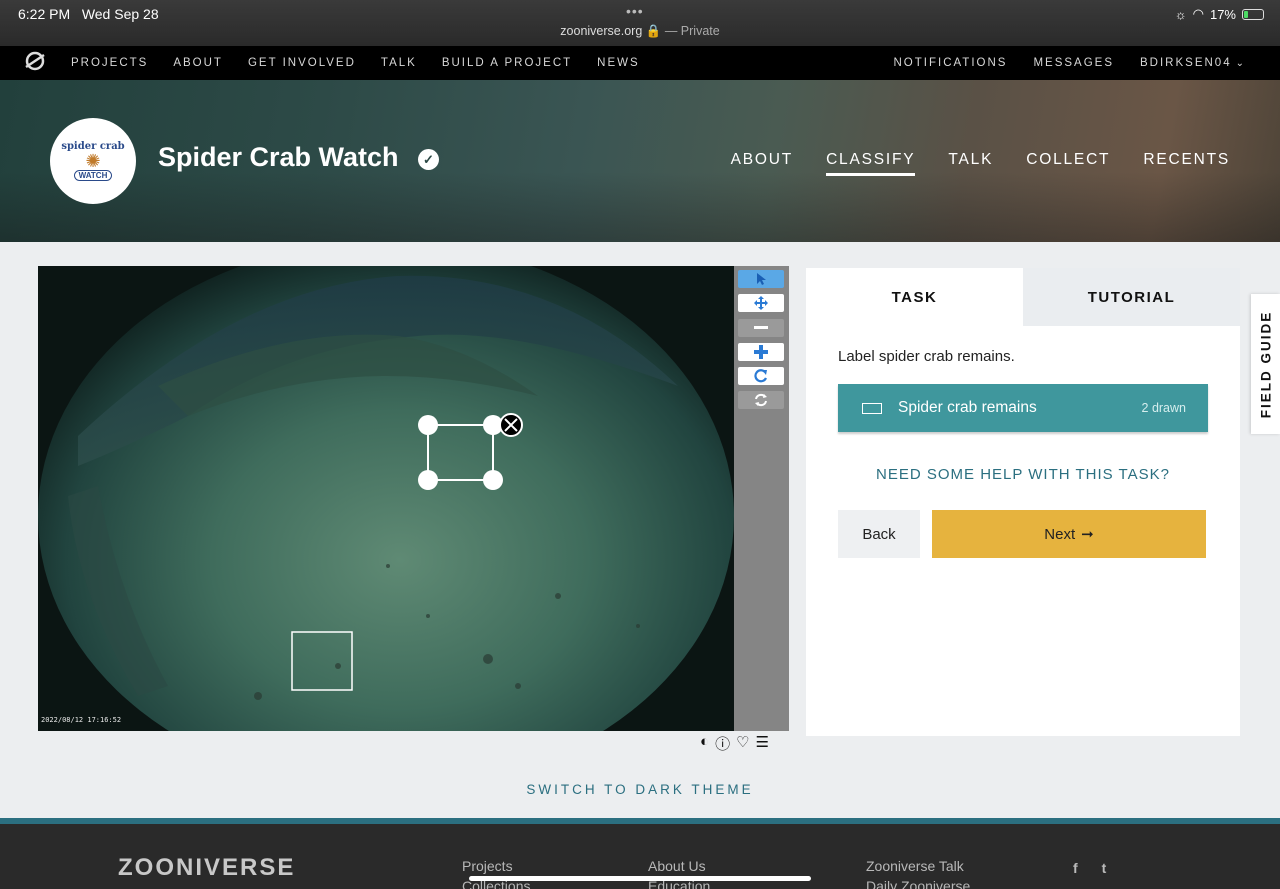 This screenshot has height=889, width=1280. I want to click on rectangle-icon, so click(872, 408).